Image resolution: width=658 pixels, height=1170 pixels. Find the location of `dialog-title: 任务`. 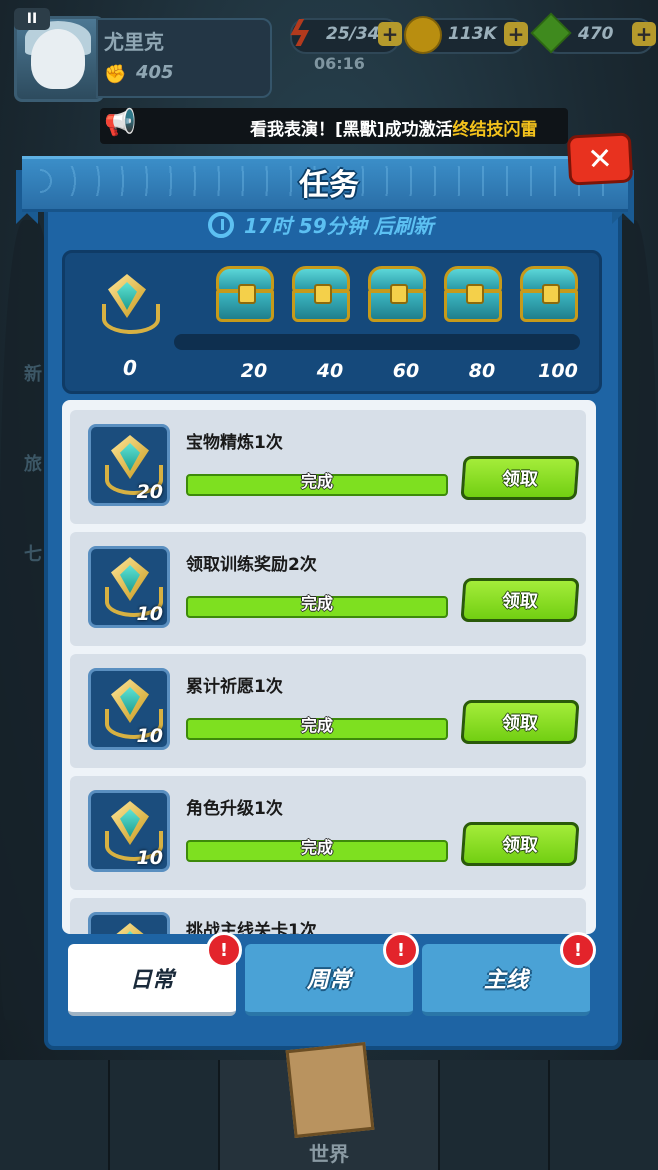

dialog-title: 任务 is located at coordinates (329, 185).